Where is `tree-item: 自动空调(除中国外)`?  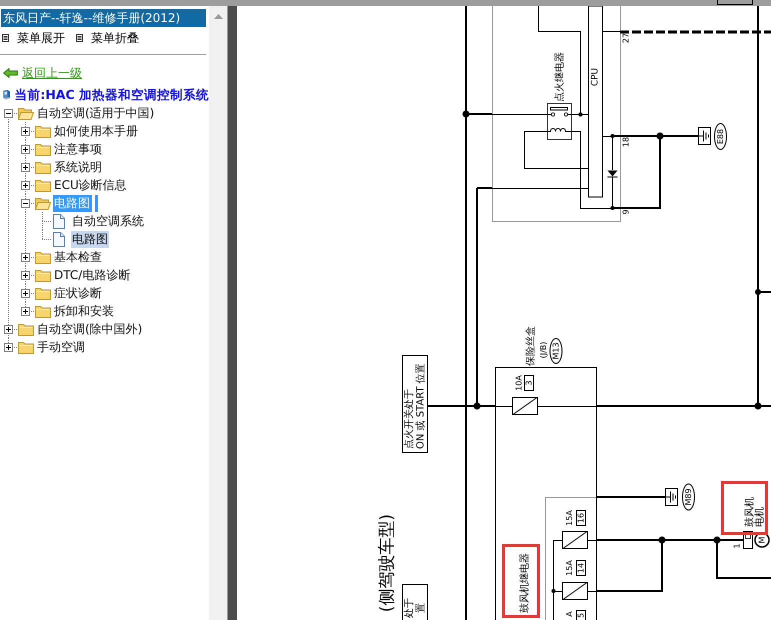
tree-item: 自动空调(除中国外) is located at coordinates (90, 329).